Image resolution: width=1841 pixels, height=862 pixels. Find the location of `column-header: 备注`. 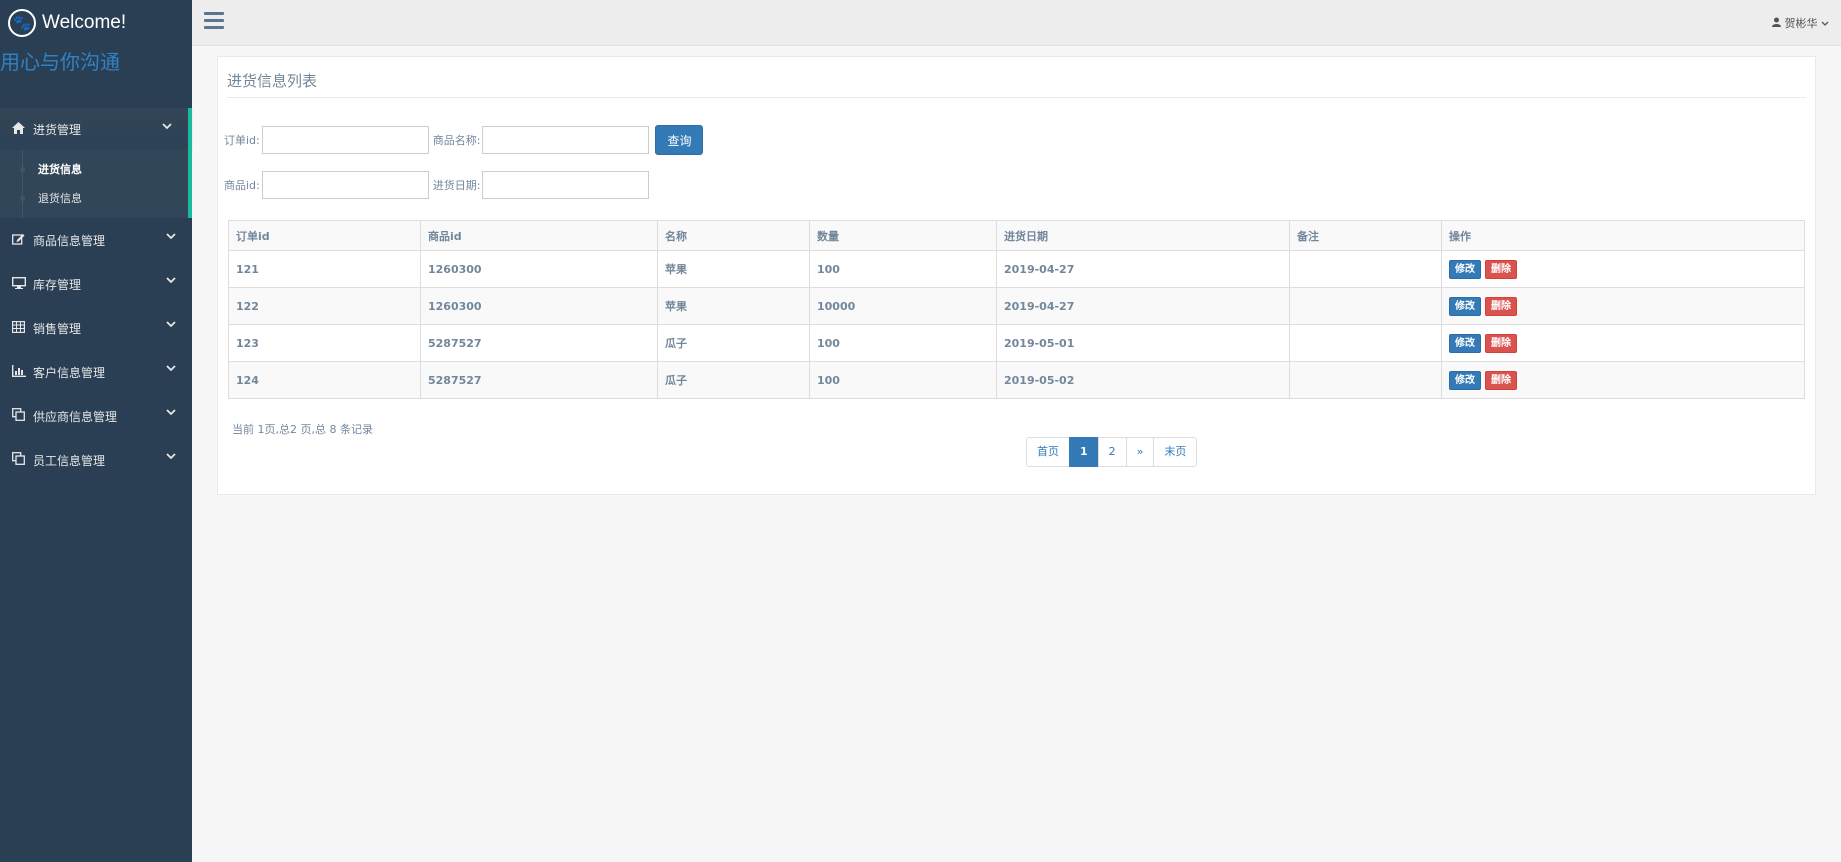

column-header: 备注 is located at coordinates (1365, 235).